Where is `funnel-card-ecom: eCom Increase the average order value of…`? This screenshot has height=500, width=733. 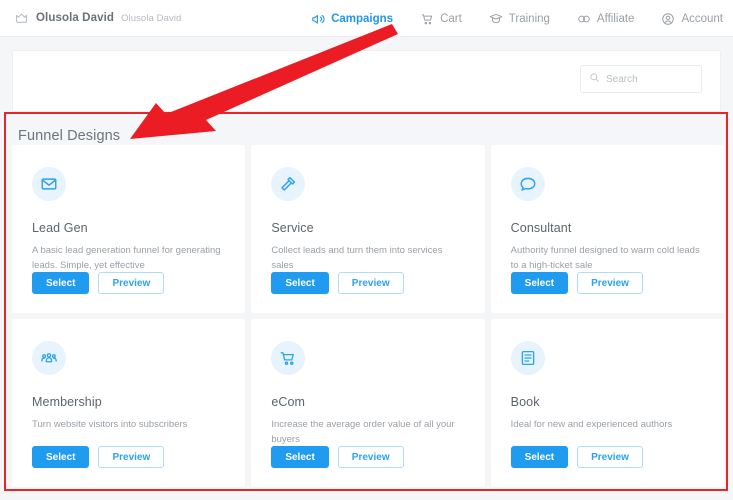 funnel-card-ecom: eCom Increase the average order value of… is located at coordinates (368, 403).